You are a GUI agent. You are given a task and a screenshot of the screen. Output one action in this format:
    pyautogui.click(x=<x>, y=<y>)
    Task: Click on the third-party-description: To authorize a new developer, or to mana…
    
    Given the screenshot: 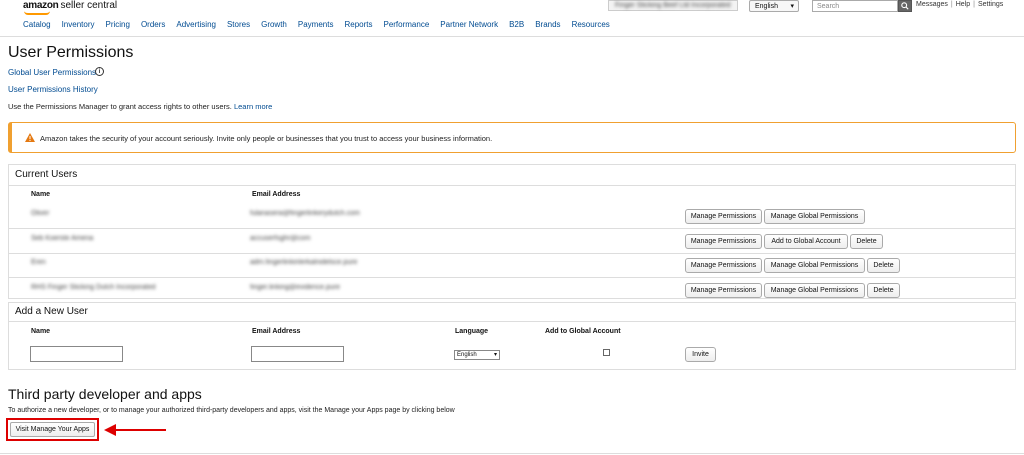 What is the action you would take?
    pyautogui.click(x=231, y=410)
    